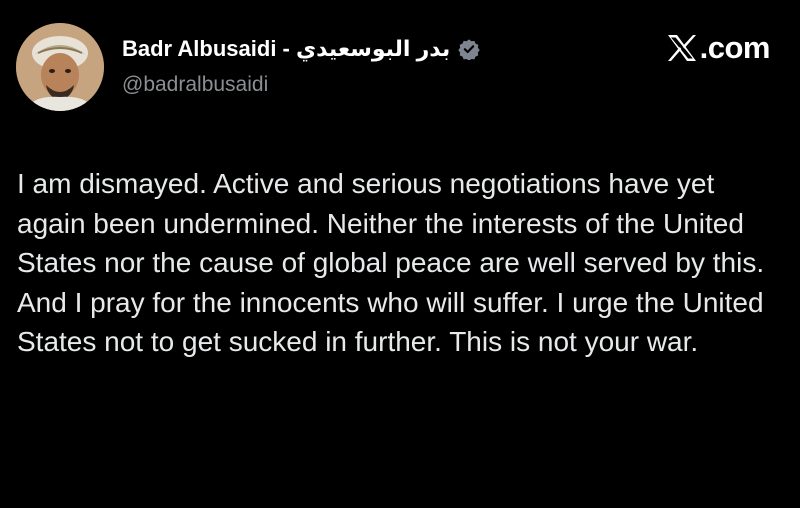  What do you see at coordinates (469, 49) in the screenshot?
I see `verified-badge-icon` at bounding box center [469, 49].